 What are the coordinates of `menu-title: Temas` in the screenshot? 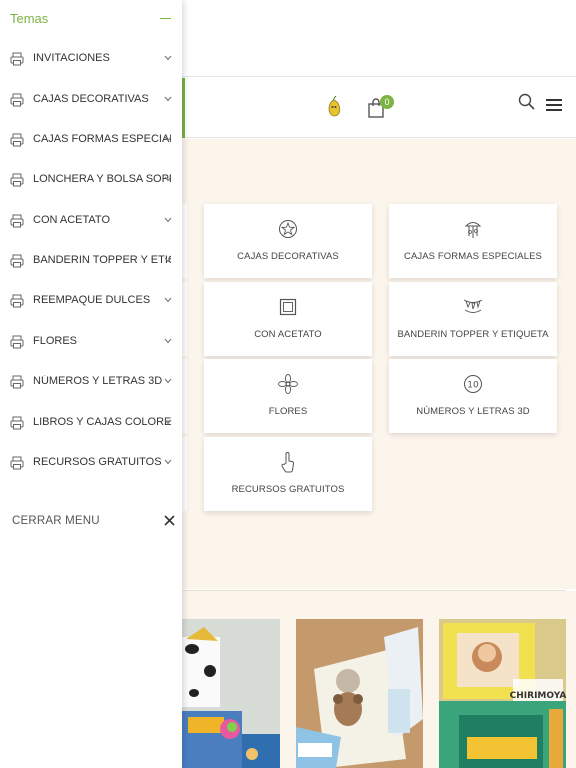 It's located at (29, 18).